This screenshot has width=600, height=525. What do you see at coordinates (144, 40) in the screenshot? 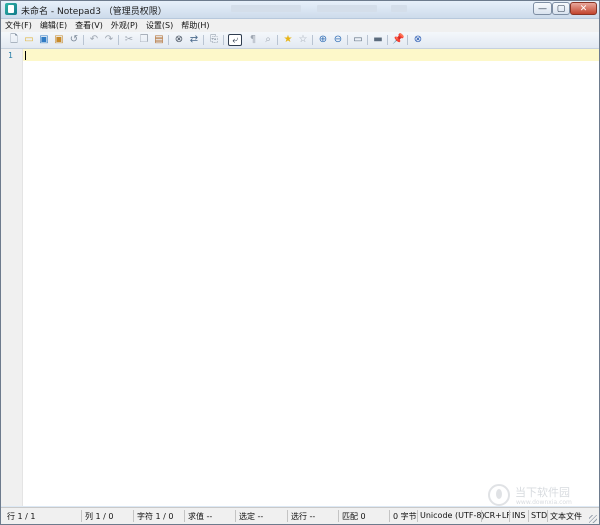
I see `copy-icon: ❐` at bounding box center [144, 40].